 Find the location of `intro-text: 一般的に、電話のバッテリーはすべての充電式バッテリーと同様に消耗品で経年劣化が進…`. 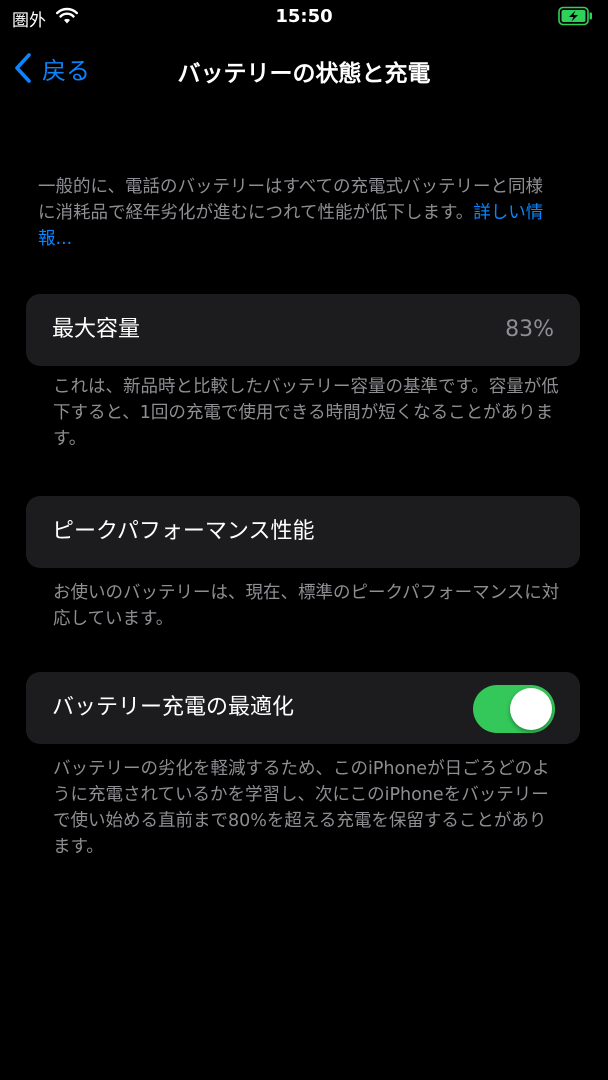

intro-text: 一般的に、電話のバッテリーはすべての充電式バッテリーと同様に消耗品で経年劣化が進… is located at coordinates (291, 200).